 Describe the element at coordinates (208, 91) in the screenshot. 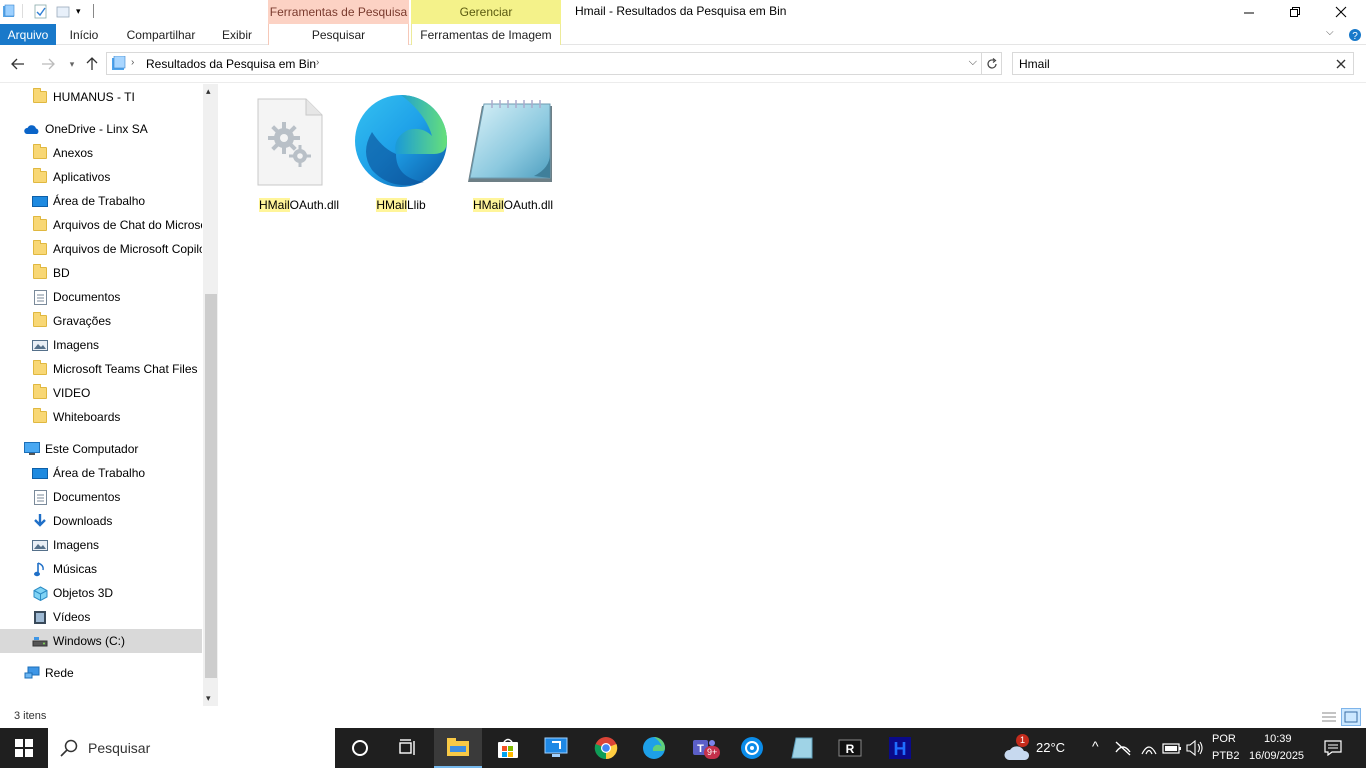

I see `scroll-up-icon: ▴` at that location.